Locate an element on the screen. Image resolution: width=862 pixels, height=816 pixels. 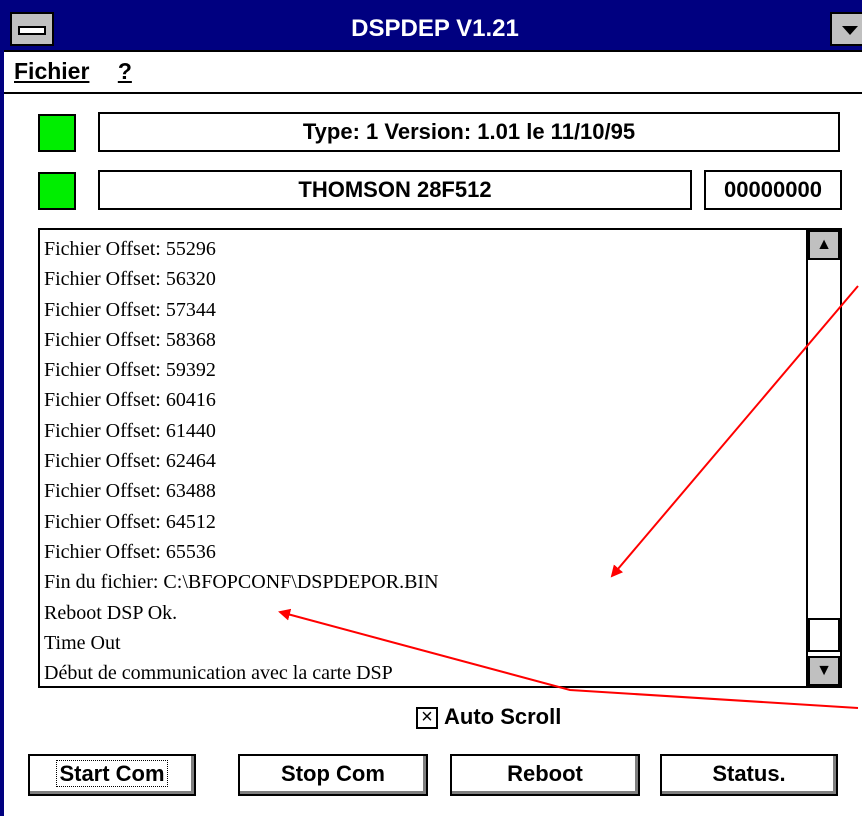
checkbox-icon: × is located at coordinates (427, 718).